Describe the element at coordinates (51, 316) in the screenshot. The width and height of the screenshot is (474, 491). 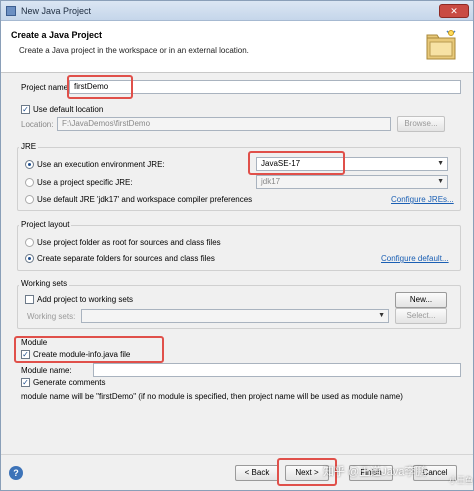
I see `working-sets-label: Working sets:` at that location.